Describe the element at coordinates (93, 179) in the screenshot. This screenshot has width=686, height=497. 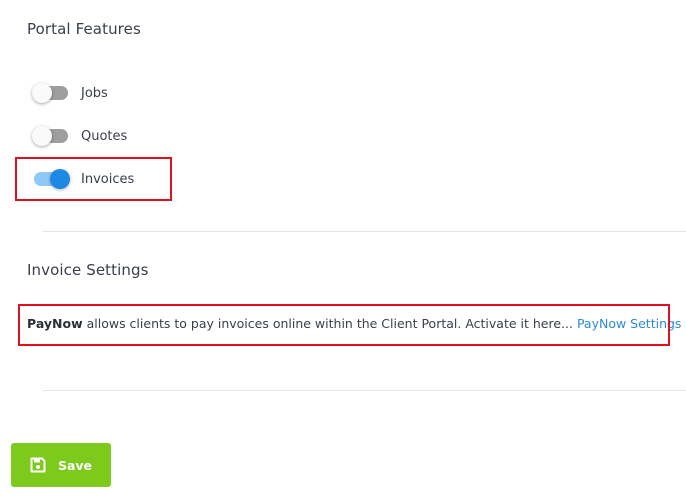
I see `invoices-highlight-box` at that location.